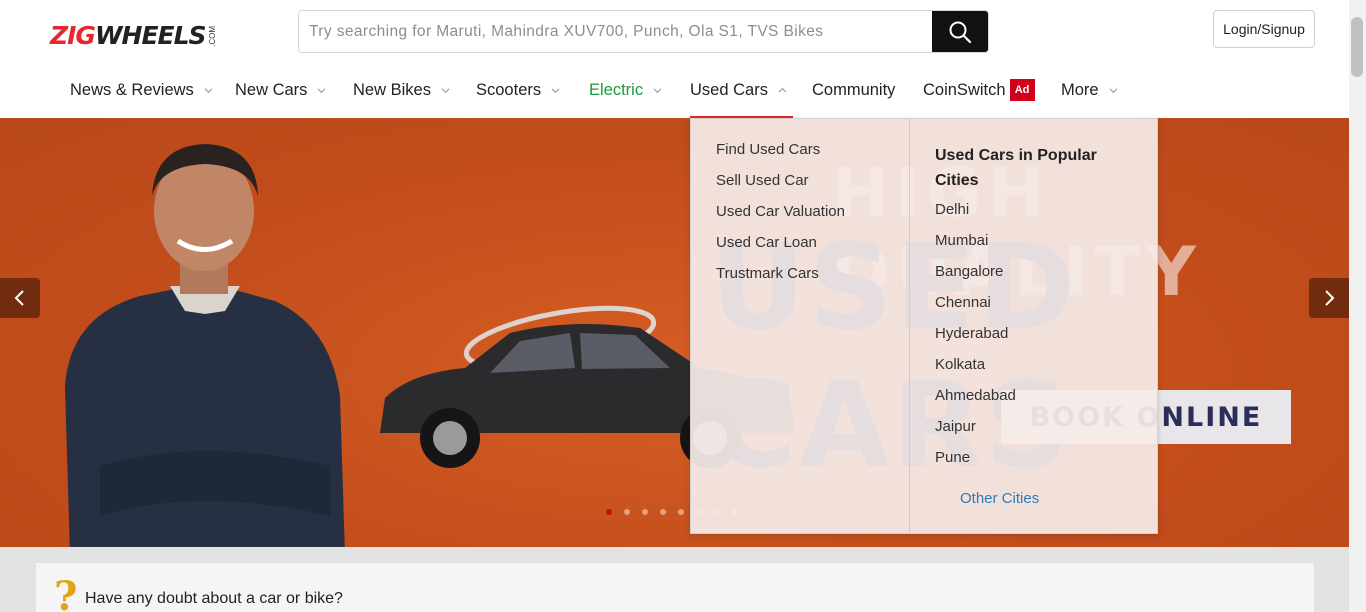 The width and height of the screenshot is (1366, 612). What do you see at coordinates (1046, 462) in the screenshot?
I see `city-link: Pune` at bounding box center [1046, 462].